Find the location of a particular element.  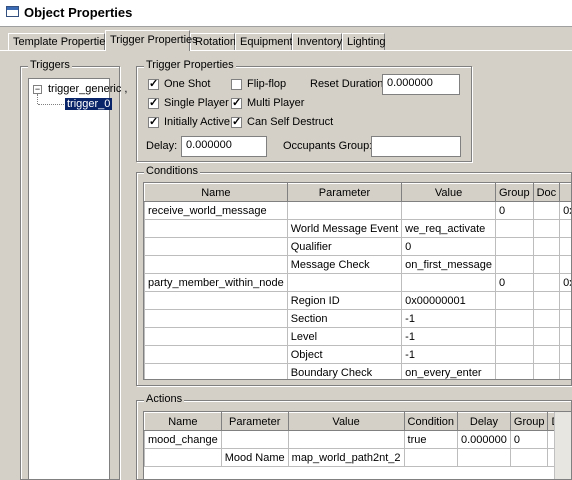

delay-input: 0.000000 is located at coordinates (224, 146).